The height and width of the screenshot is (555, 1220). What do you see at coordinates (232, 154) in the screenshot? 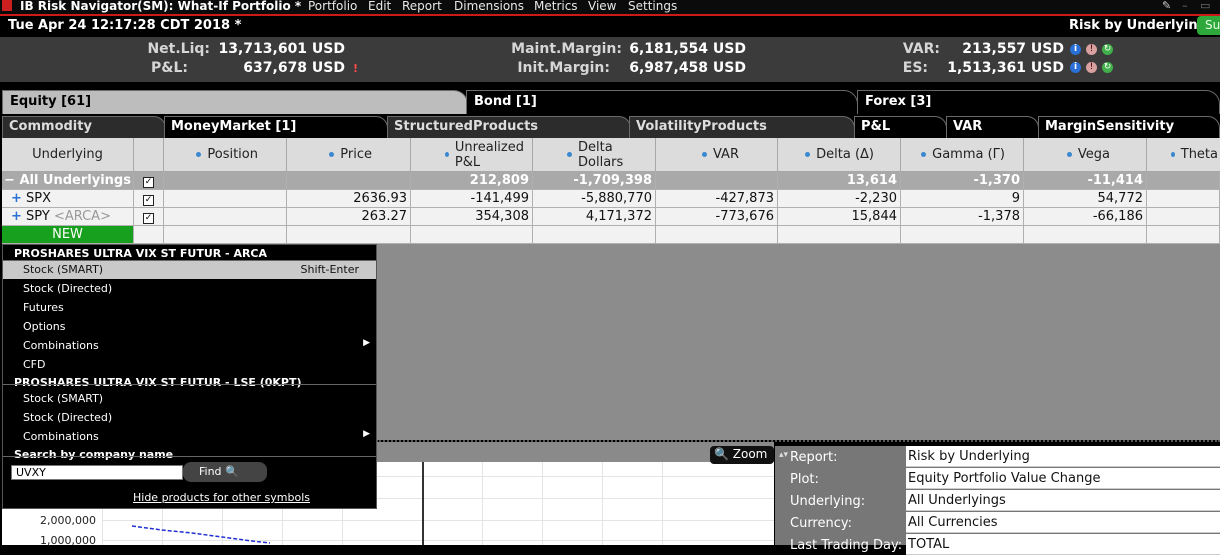
I see `col-position-label: Position` at bounding box center [232, 154].